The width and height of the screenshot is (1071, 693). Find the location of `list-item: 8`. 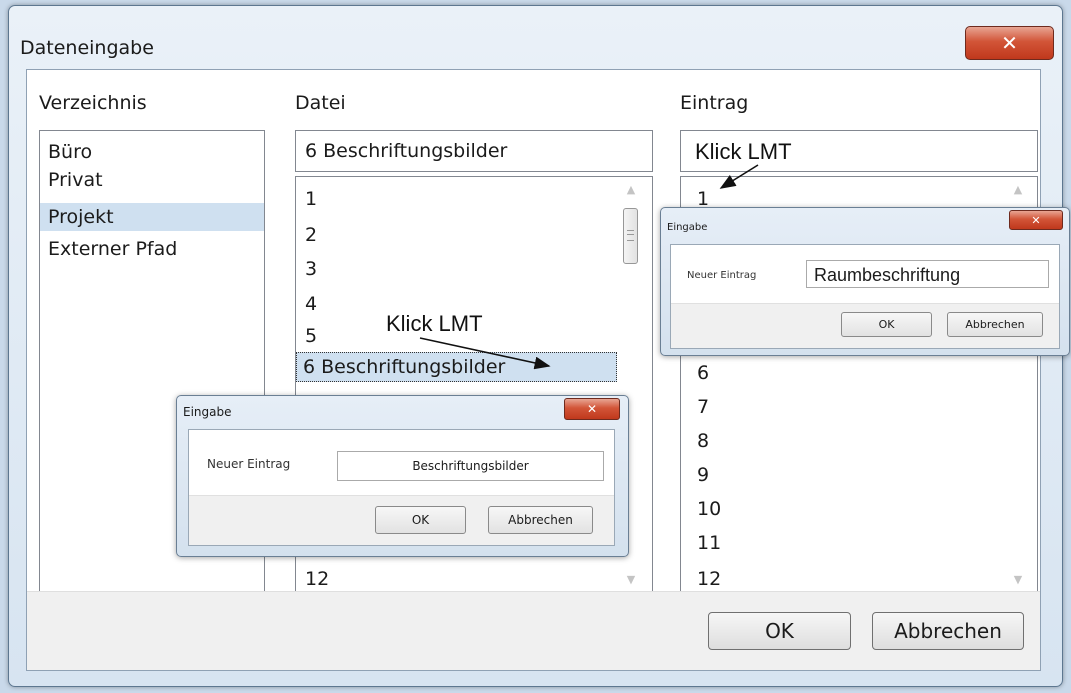

list-item: 8 is located at coordinates (703, 441).